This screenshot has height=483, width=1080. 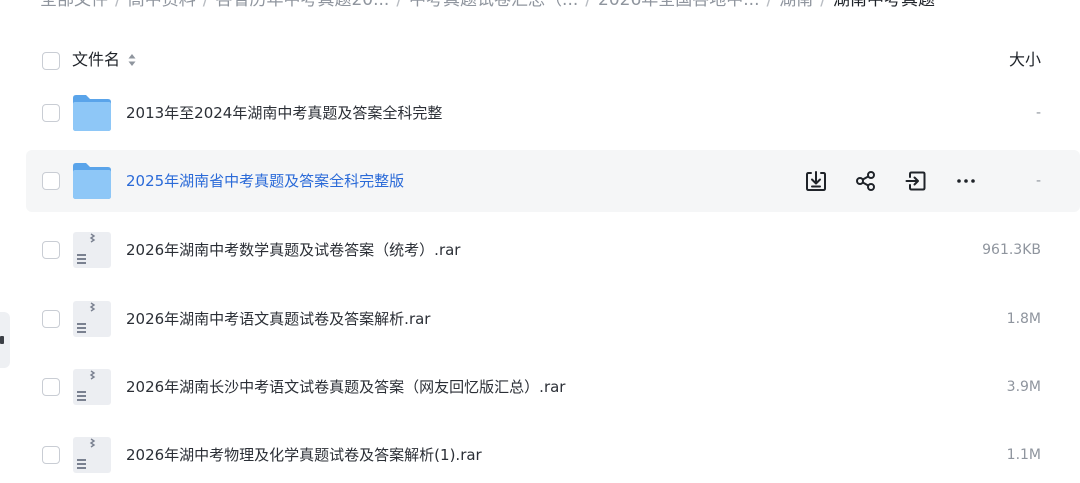 What do you see at coordinates (5, 340) in the screenshot?
I see `sidebar-collapse-handle` at bounding box center [5, 340].